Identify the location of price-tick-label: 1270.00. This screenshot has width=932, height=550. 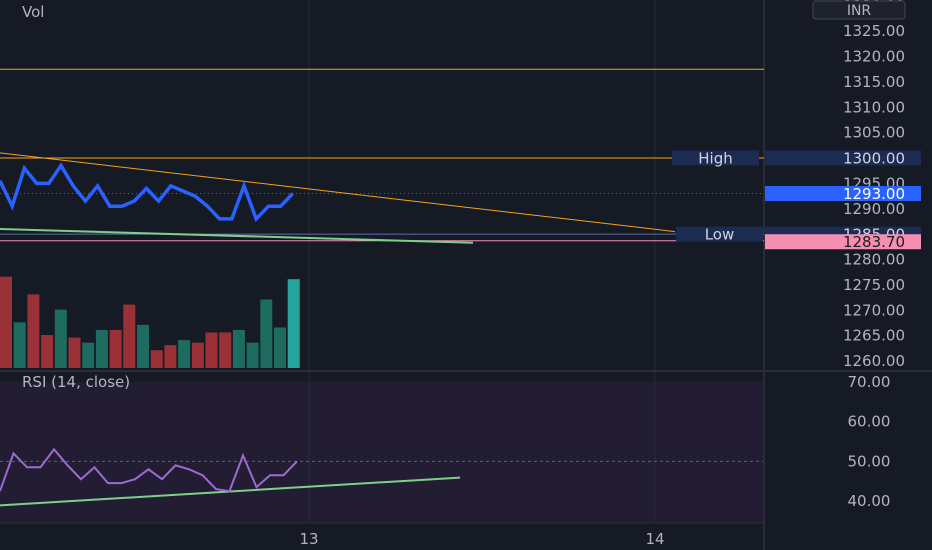
(874, 310).